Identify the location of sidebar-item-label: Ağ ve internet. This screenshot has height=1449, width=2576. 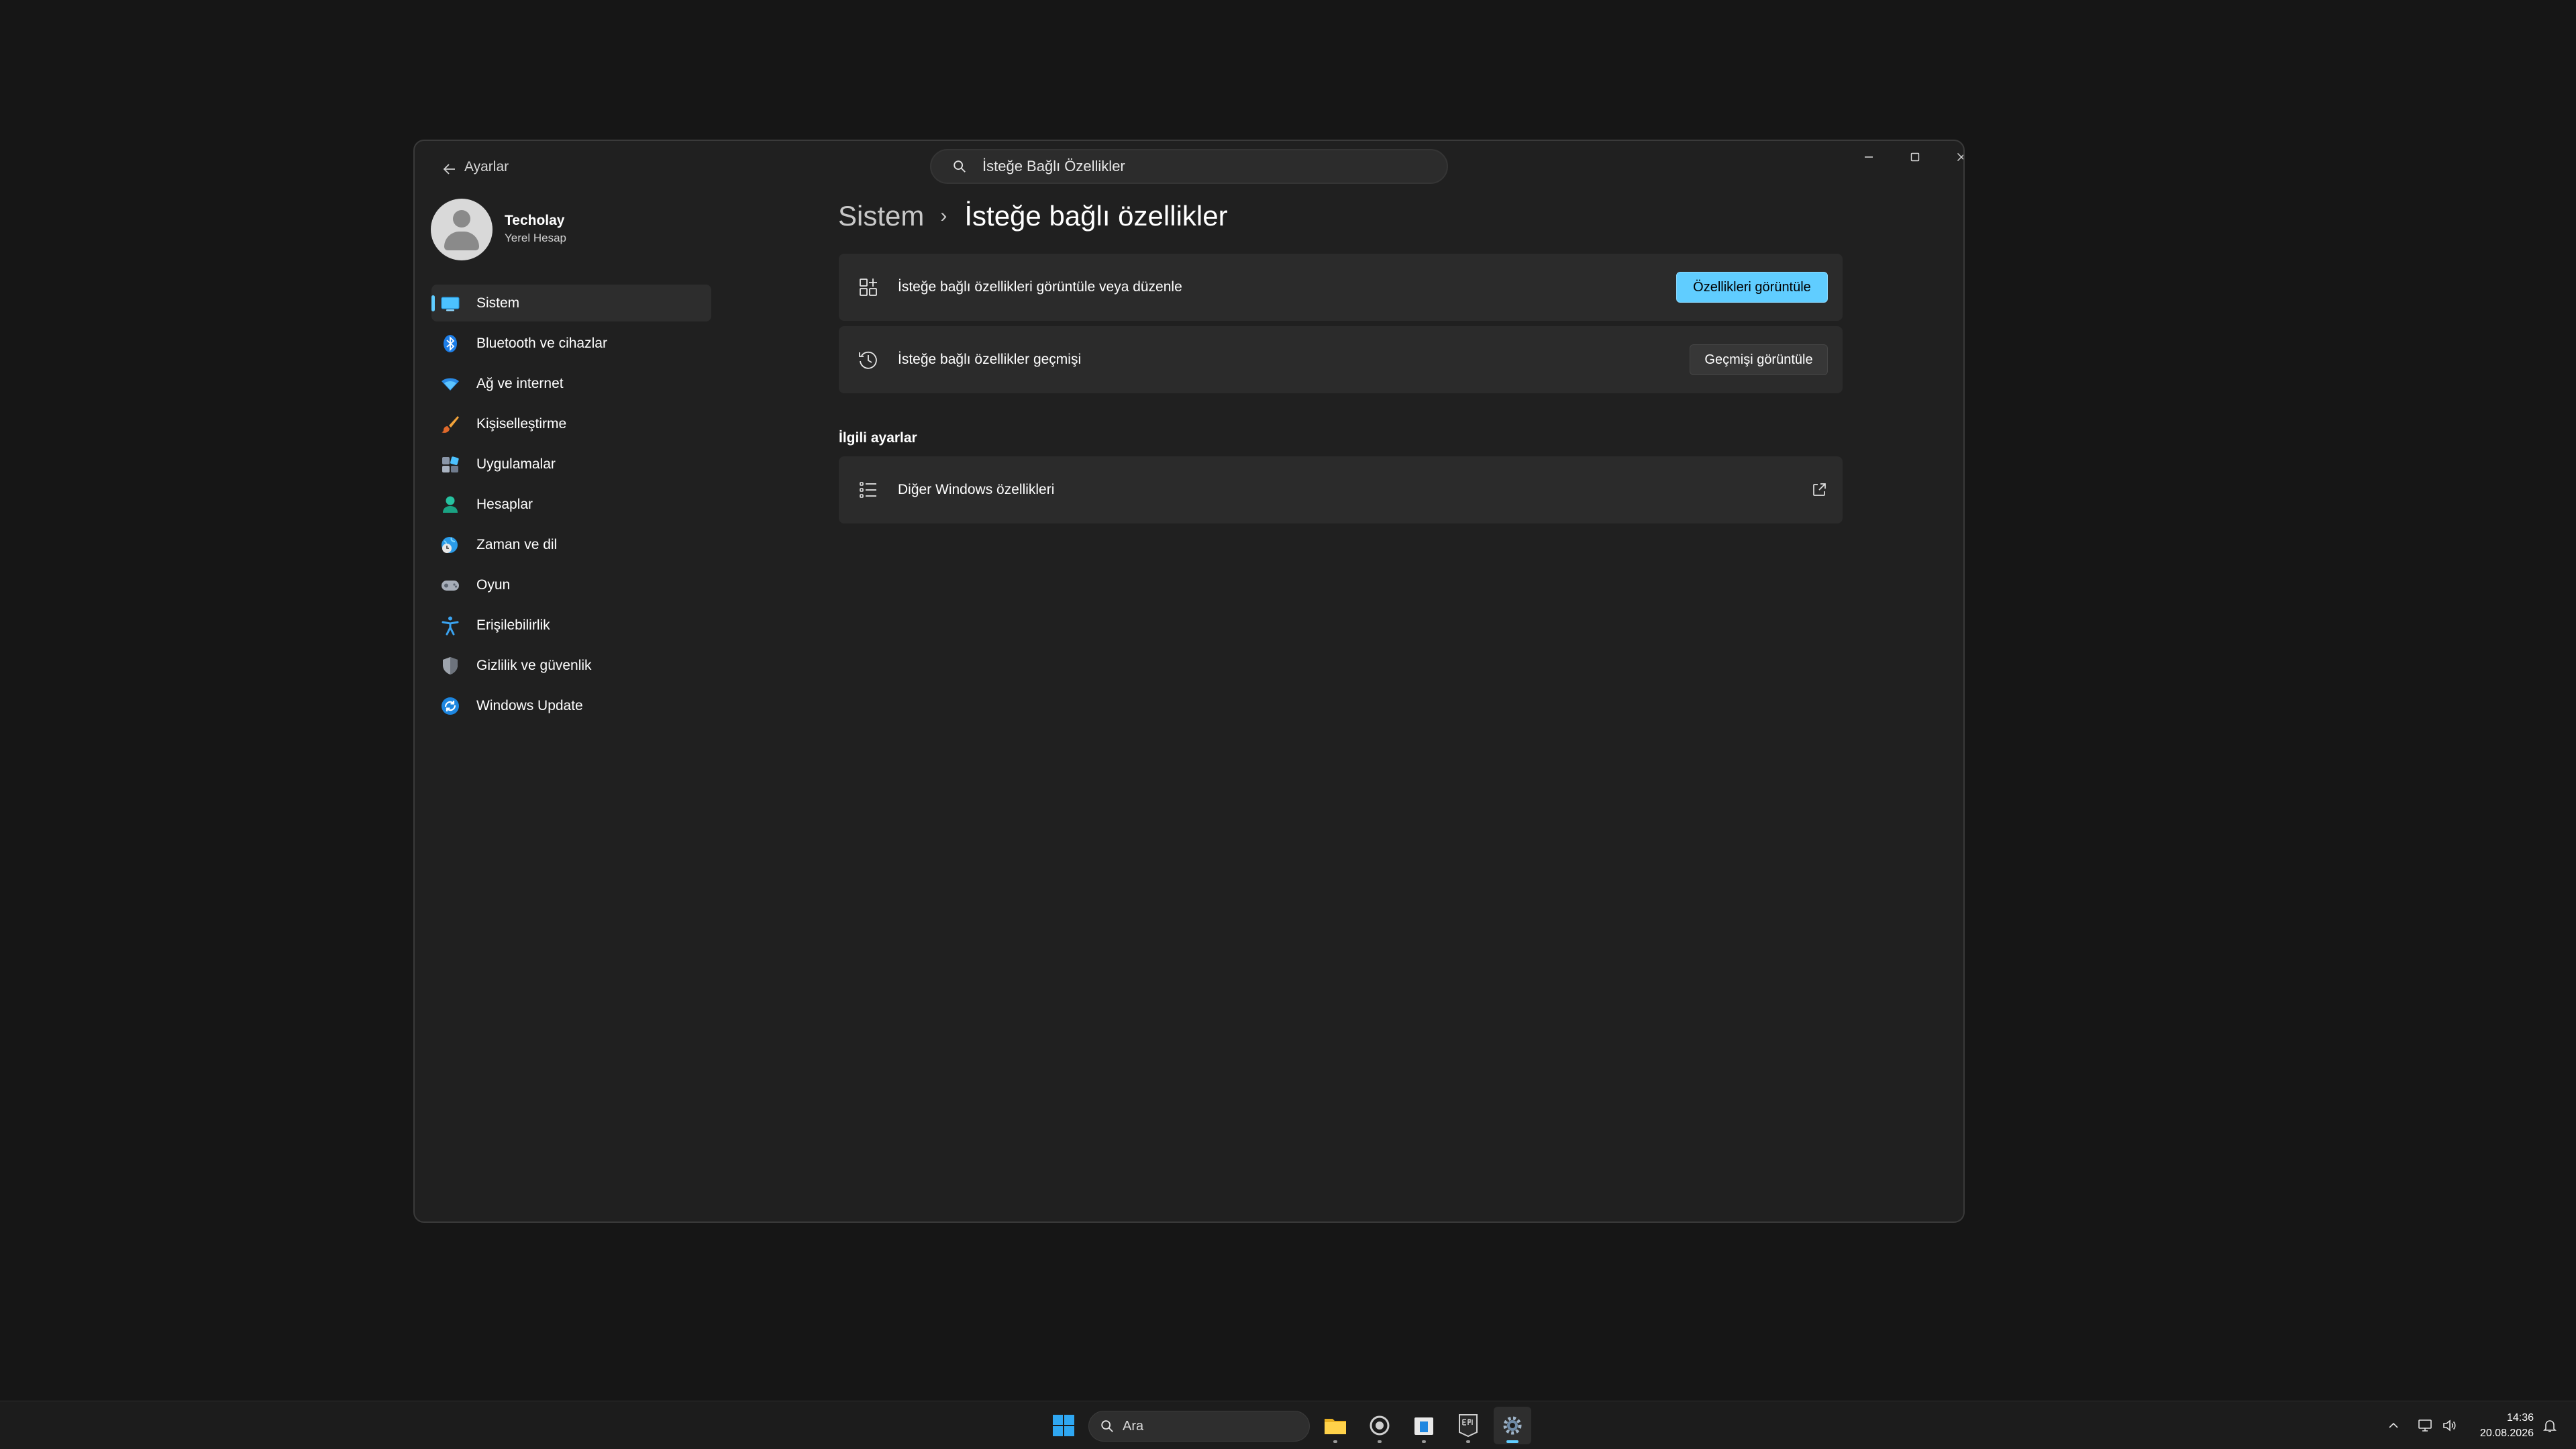
(520, 383).